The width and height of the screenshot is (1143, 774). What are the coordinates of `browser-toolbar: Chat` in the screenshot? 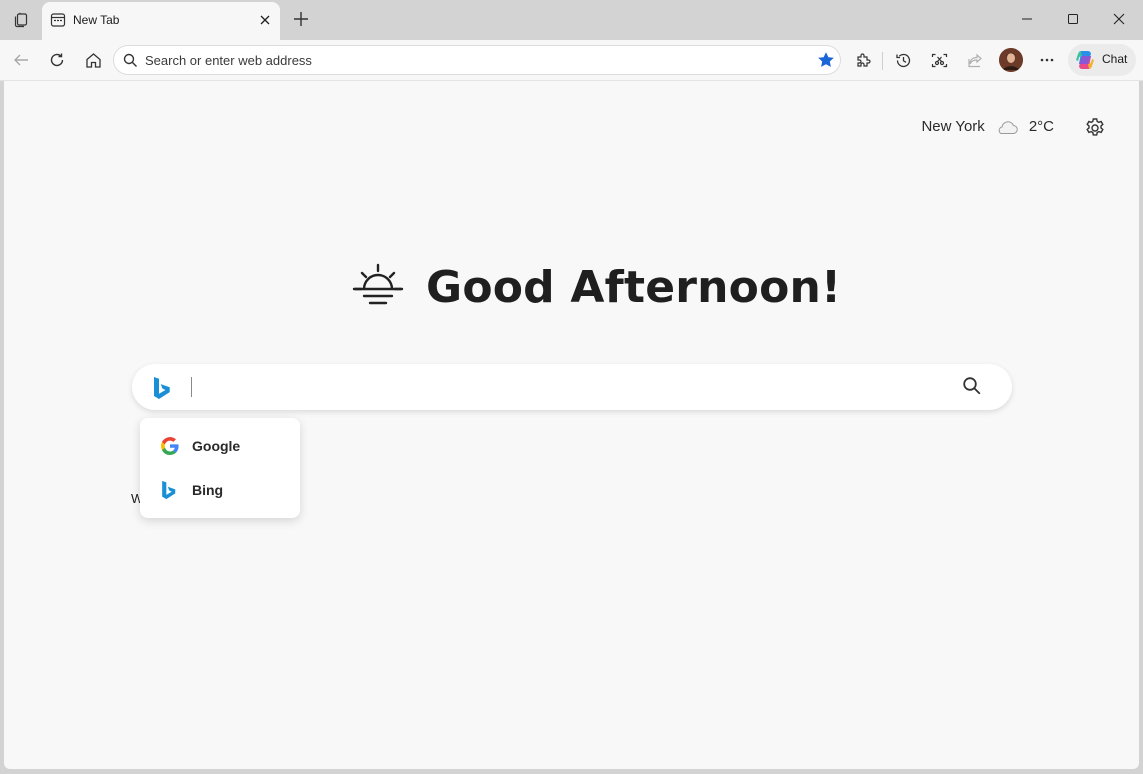 It's located at (571, 60).